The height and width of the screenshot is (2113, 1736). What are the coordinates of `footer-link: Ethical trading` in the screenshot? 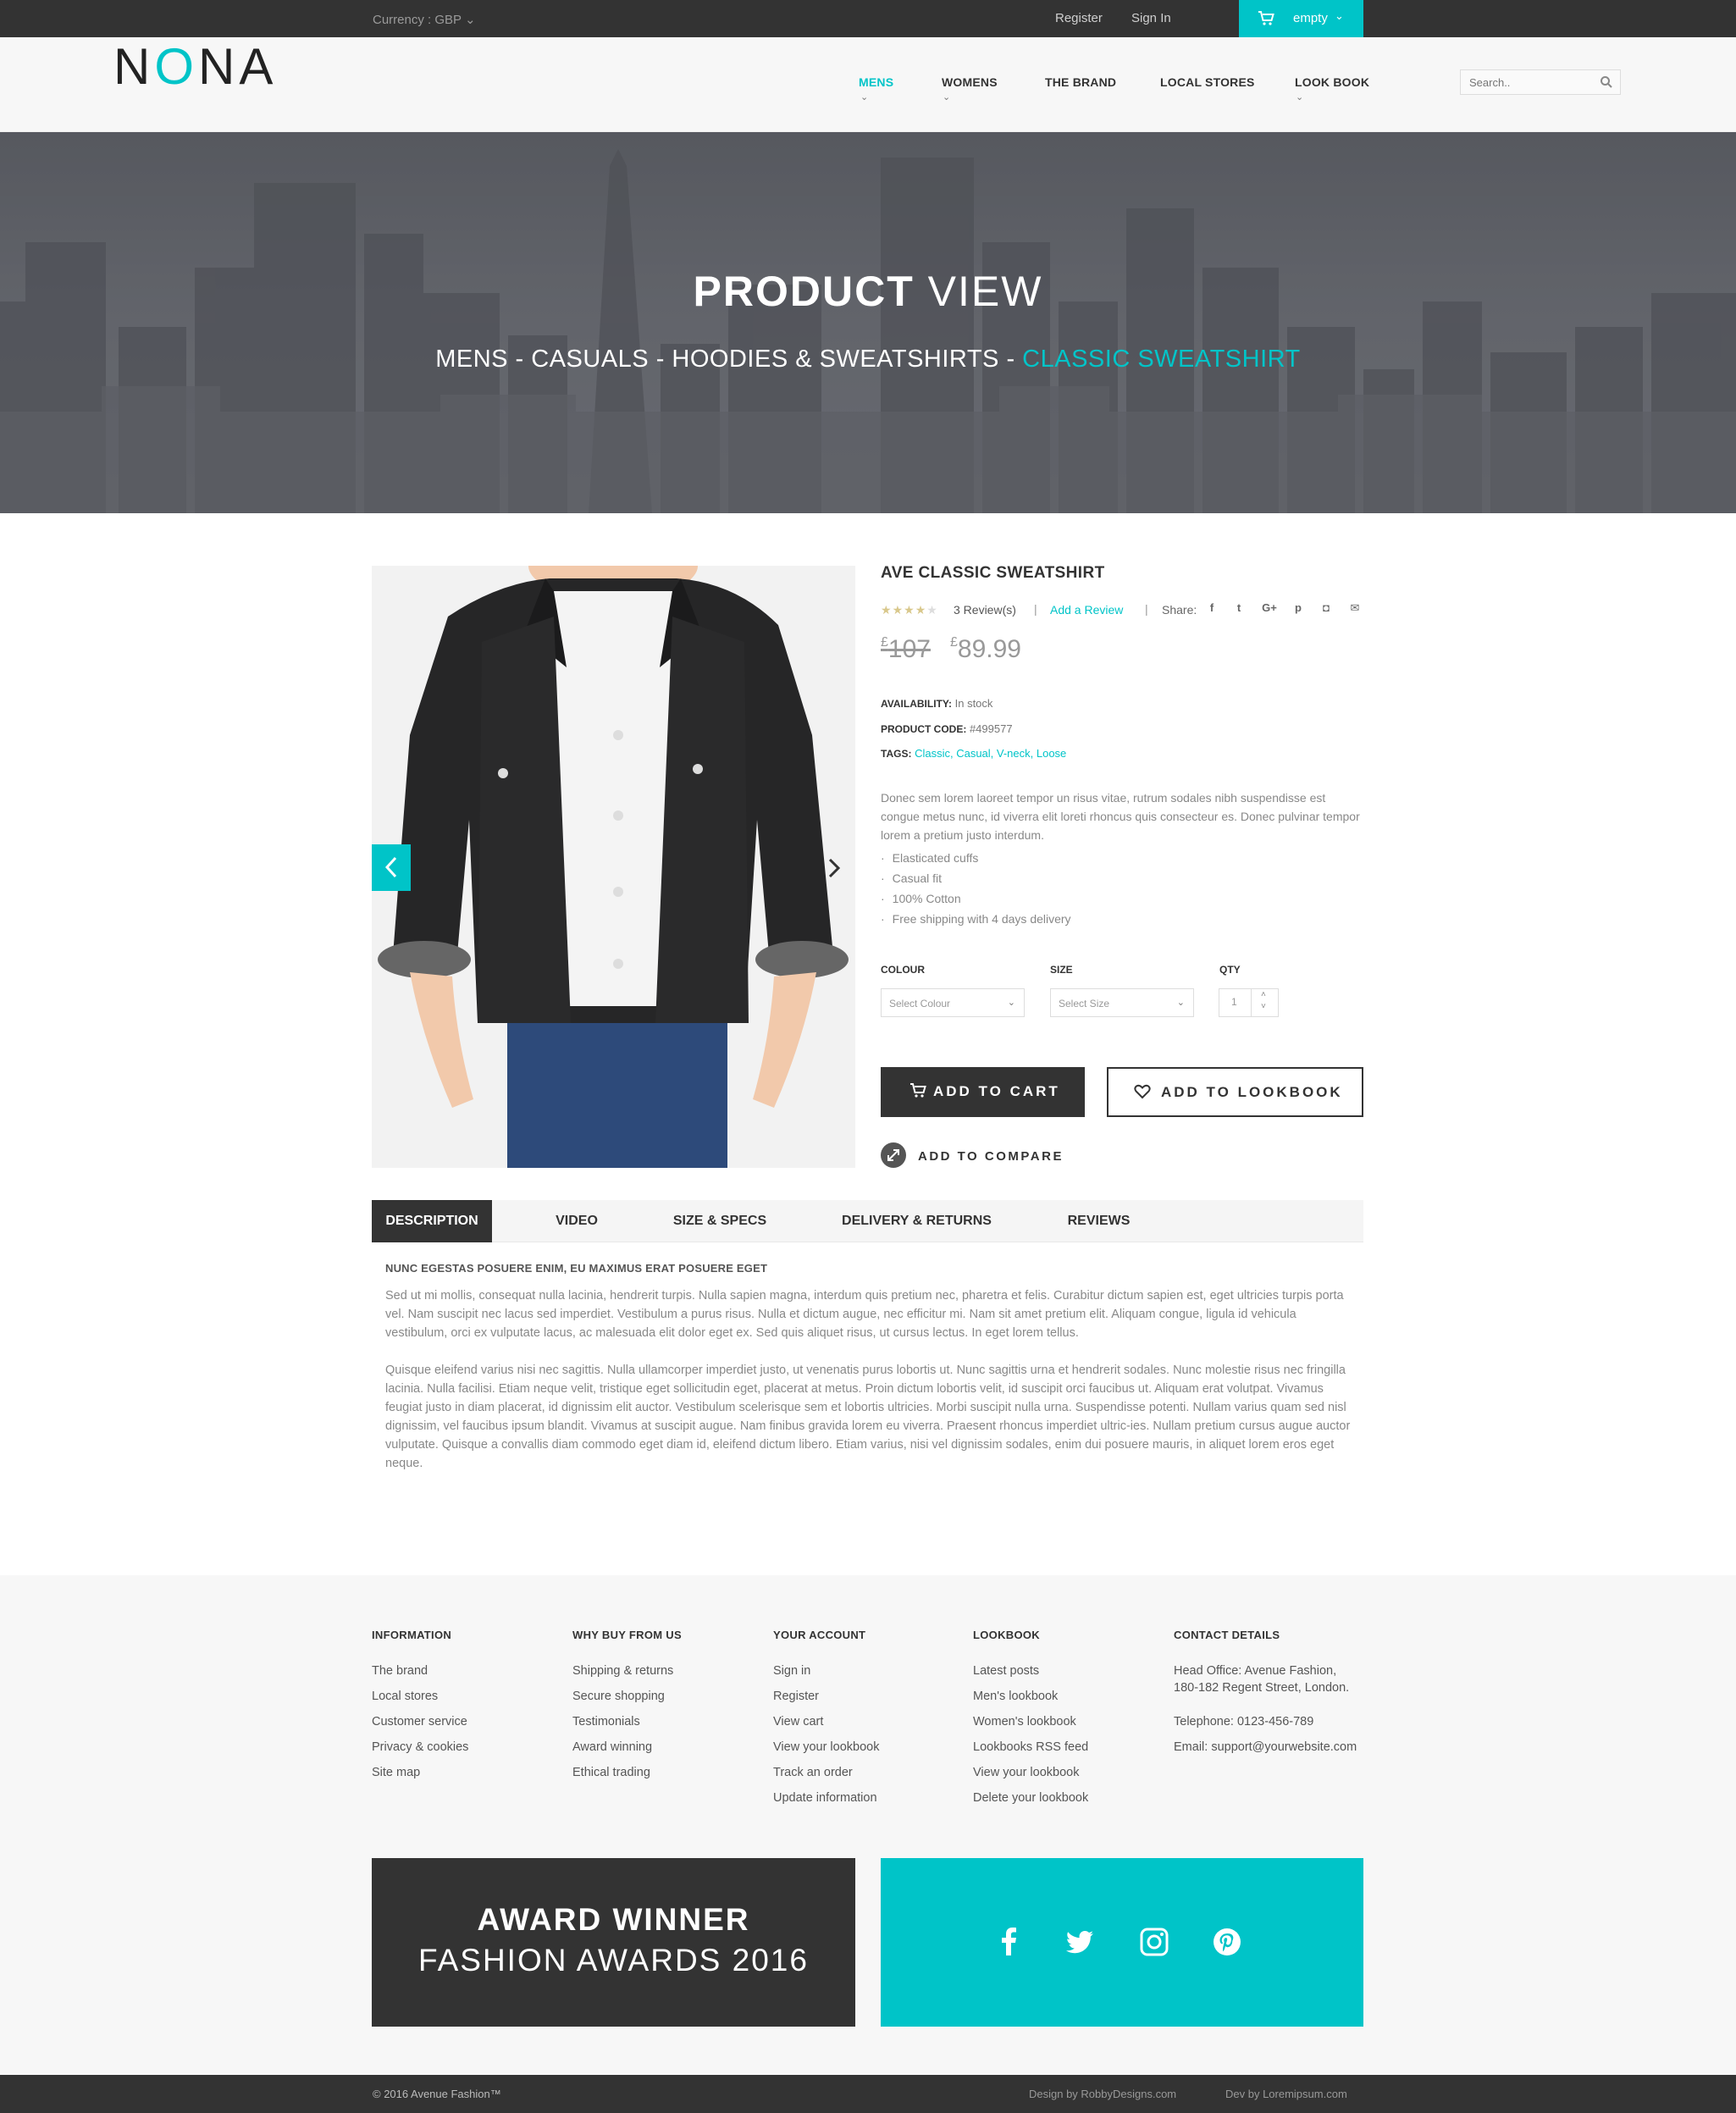 It's located at (611, 1772).